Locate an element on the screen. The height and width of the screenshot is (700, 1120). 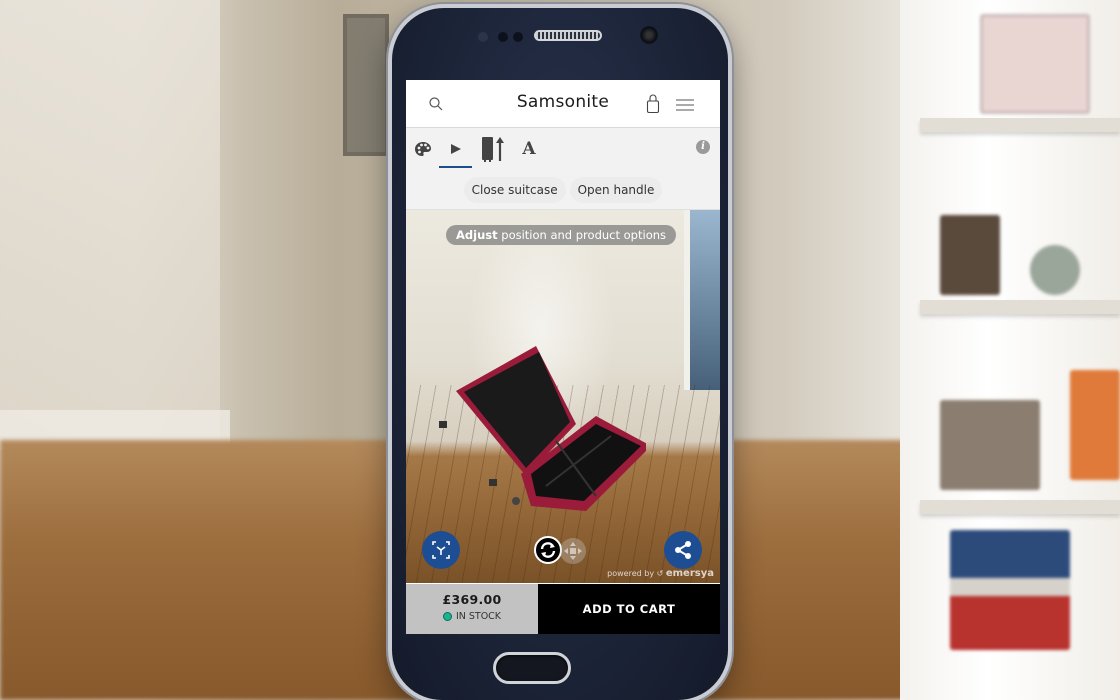
ar-cube-icon is located at coordinates (441, 550).